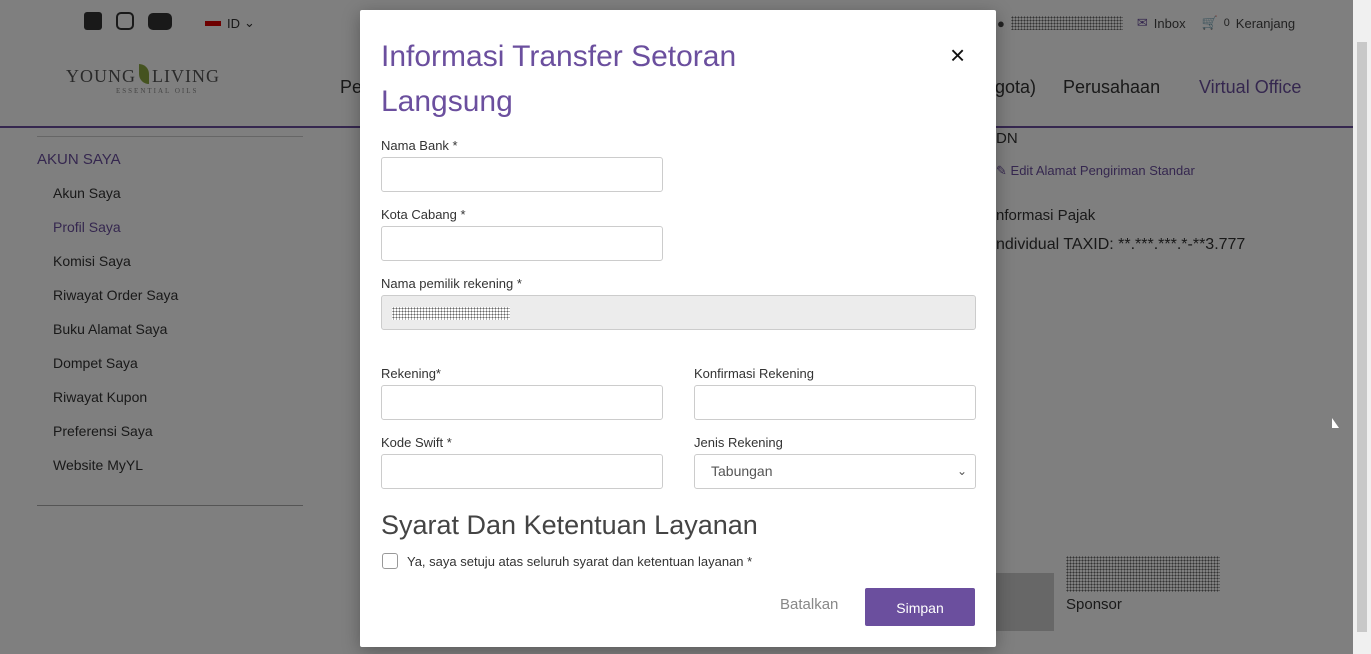  What do you see at coordinates (569, 525) in the screenshot?
I see `terms-heading: Syarat Dan Ketentuan Layanan` at bounding box center [569, 525].